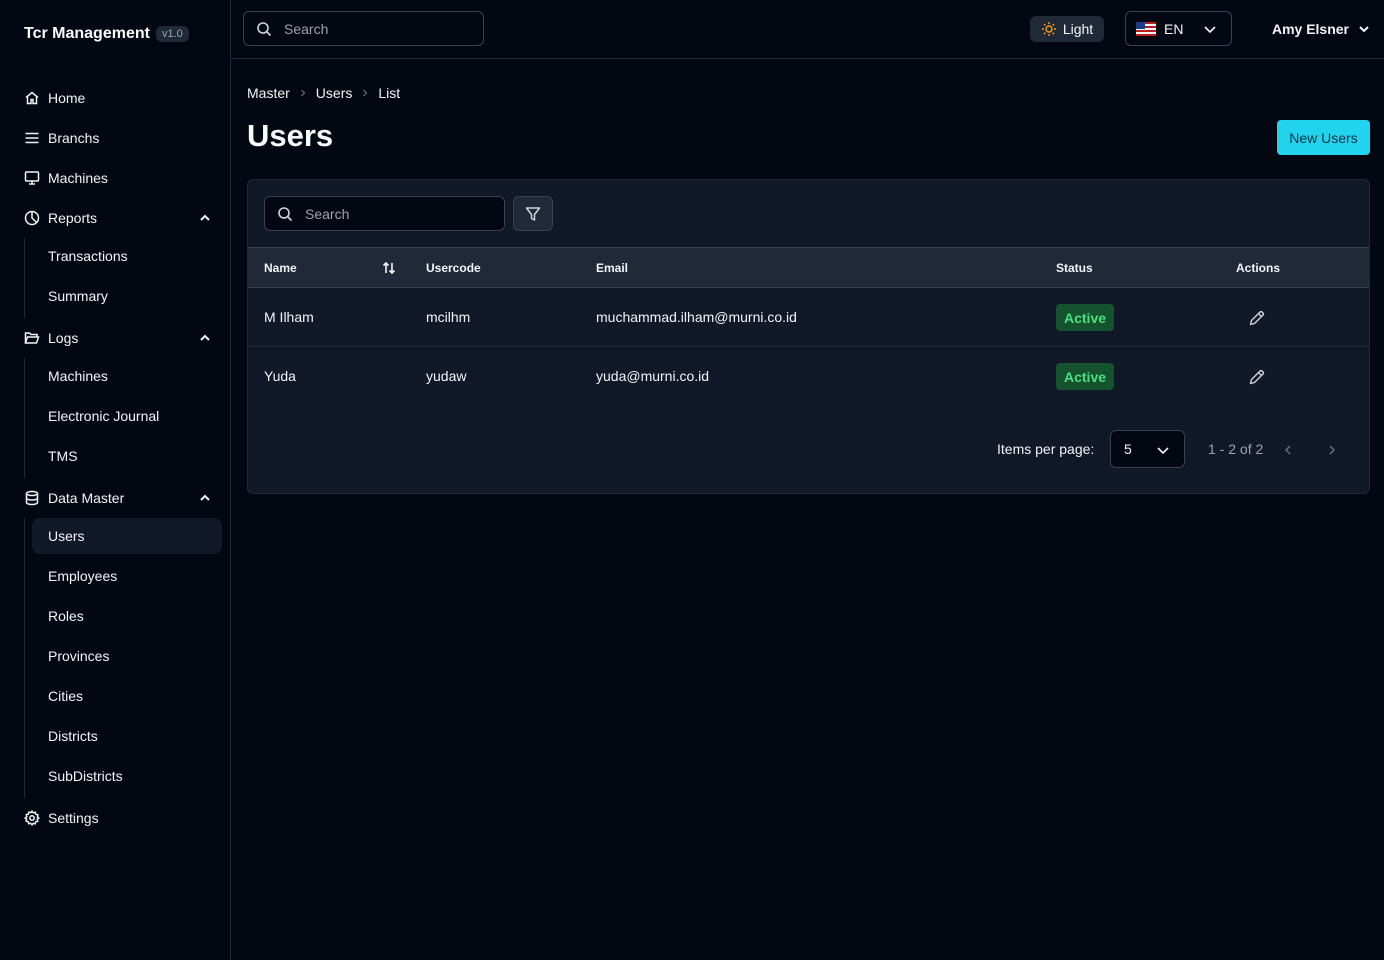 The width and height of the screenshot is (1384, 960). Describe the element at coordinates (1074, 268) in the screenshot. I see `column-header-status: Status` at that location.